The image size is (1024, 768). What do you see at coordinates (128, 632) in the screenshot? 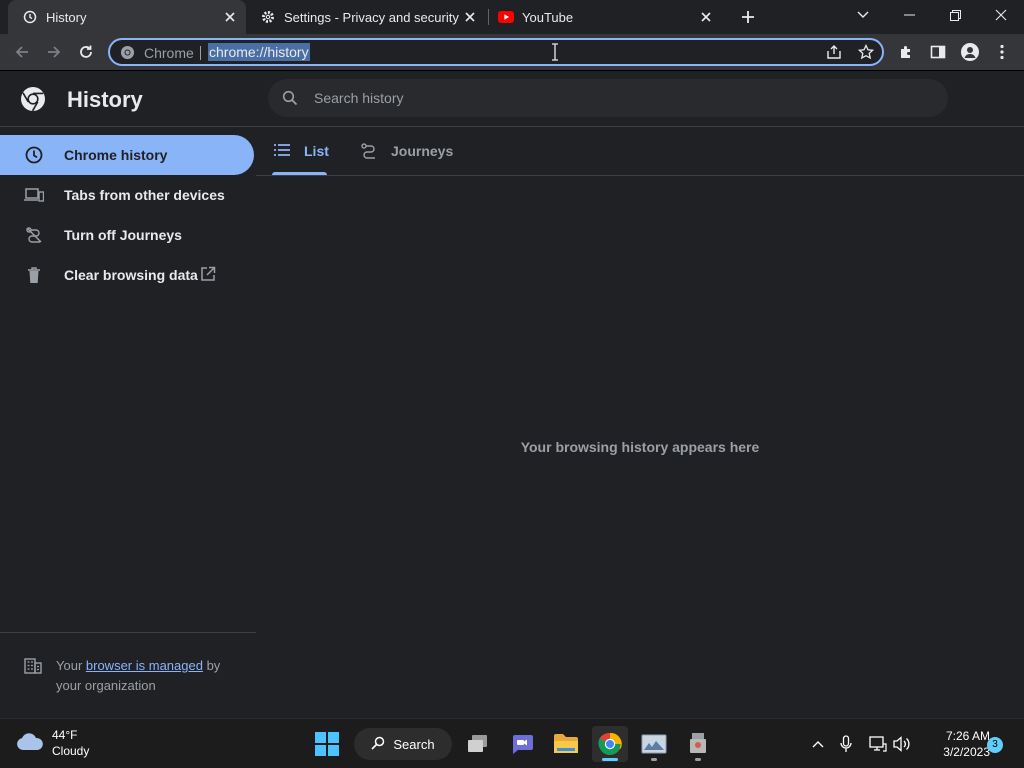
I see `sidebar-divider` at bounding box center [128, 632].